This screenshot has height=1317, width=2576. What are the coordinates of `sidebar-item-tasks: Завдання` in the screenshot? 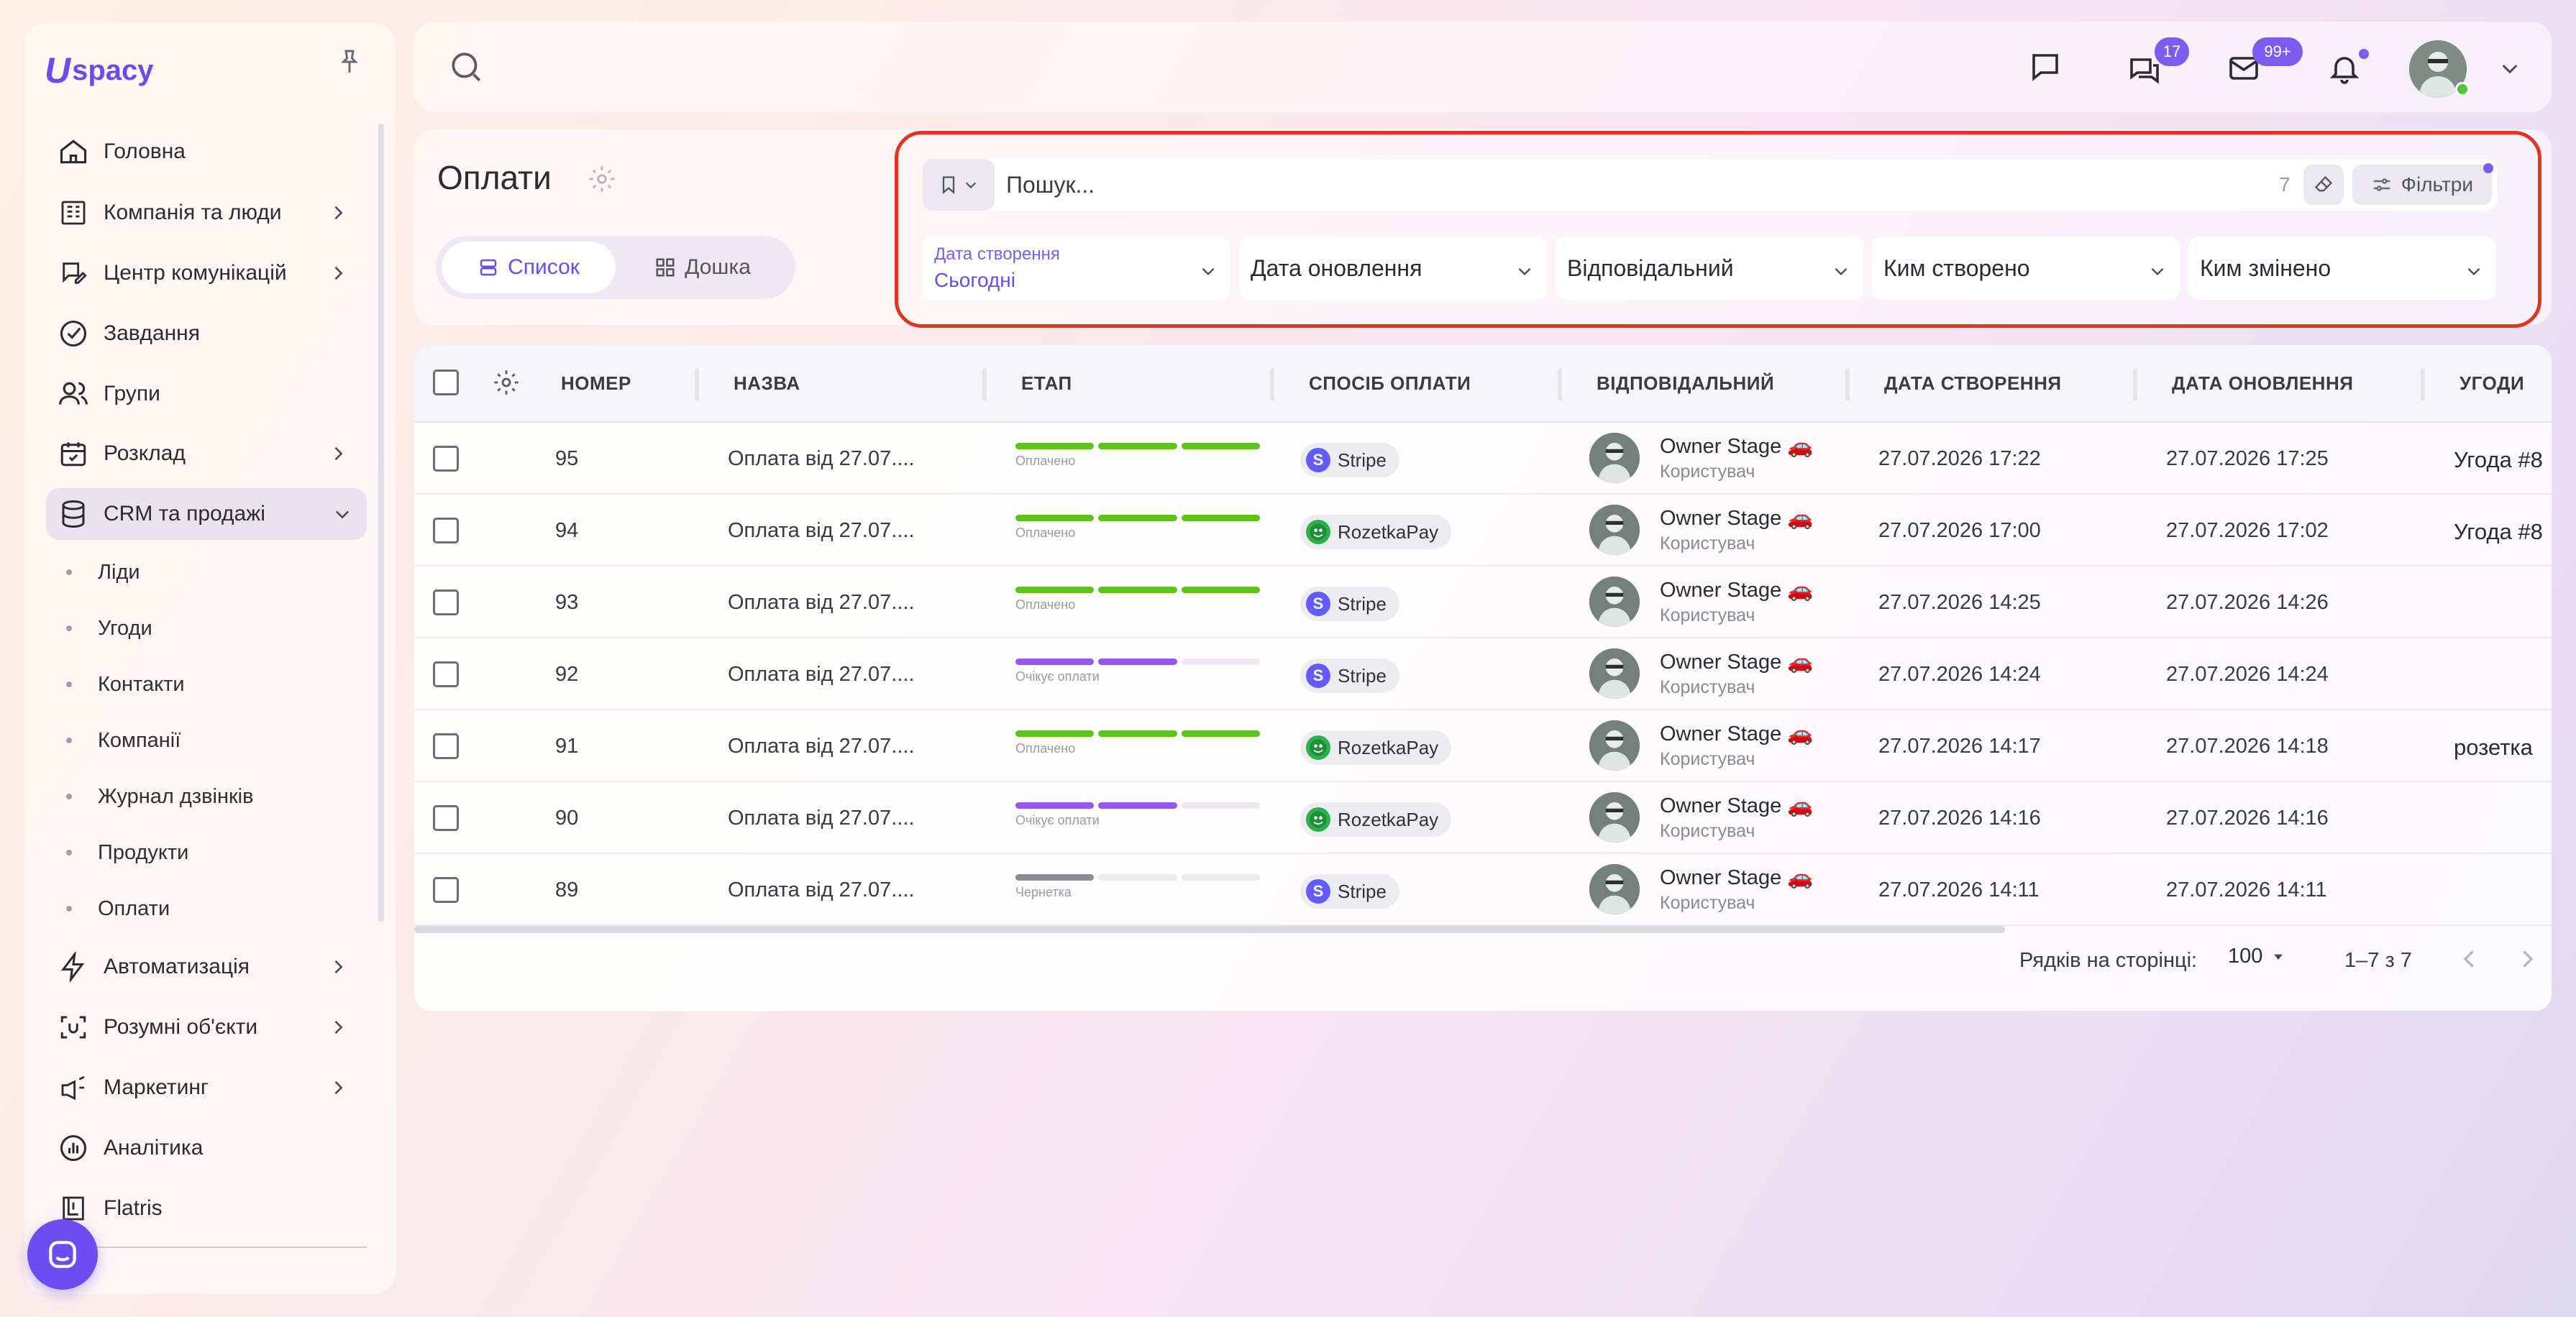 It's located at (204, 333).